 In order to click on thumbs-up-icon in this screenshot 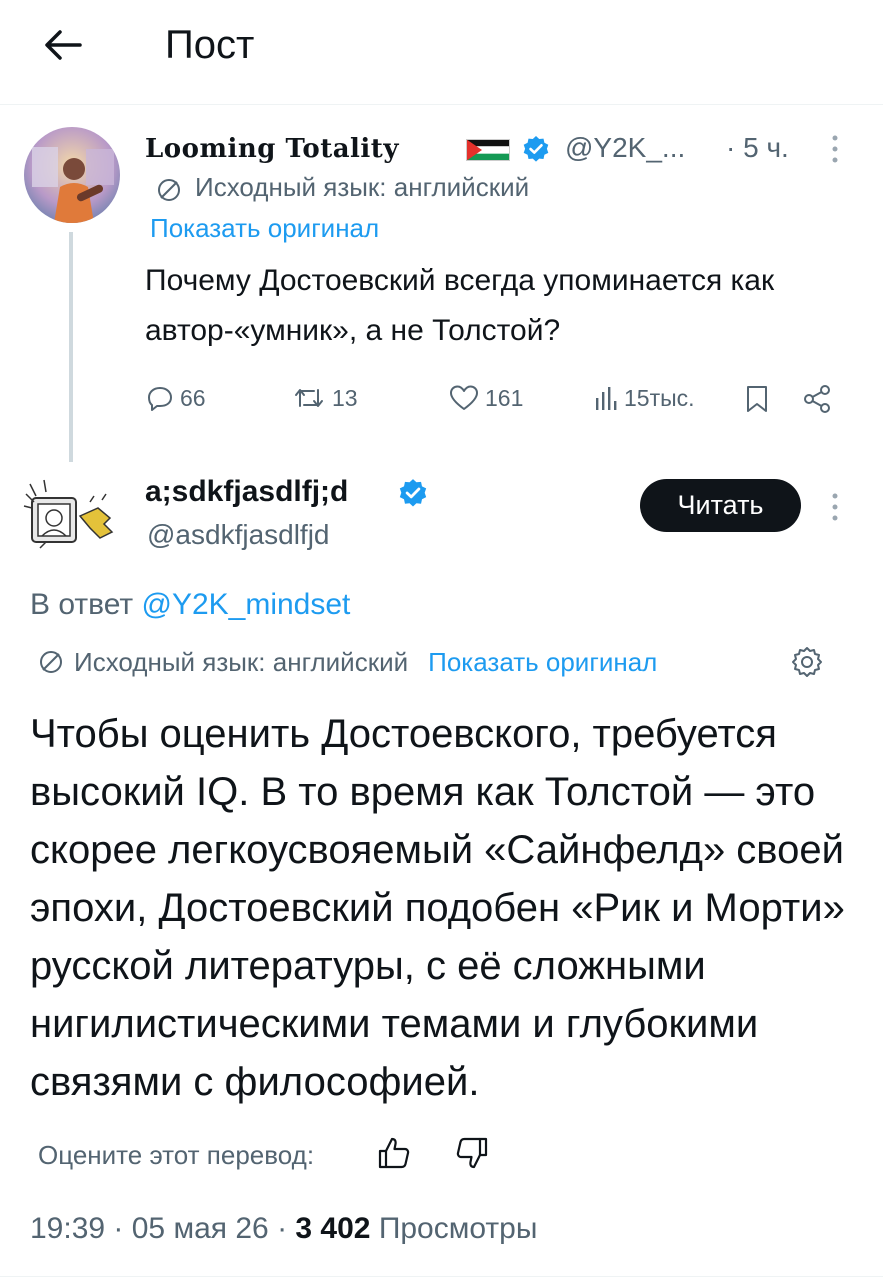, I will do `click(394, 1153)`.